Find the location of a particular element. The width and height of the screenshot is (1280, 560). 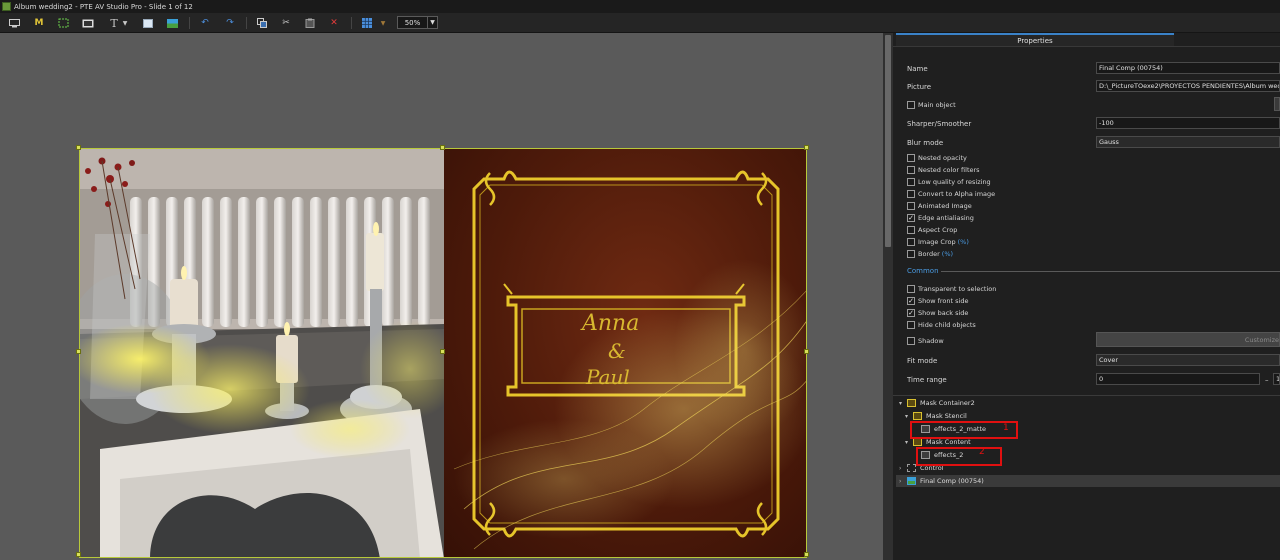

annotation-number: 1 is located at coordinates (1006, 428).